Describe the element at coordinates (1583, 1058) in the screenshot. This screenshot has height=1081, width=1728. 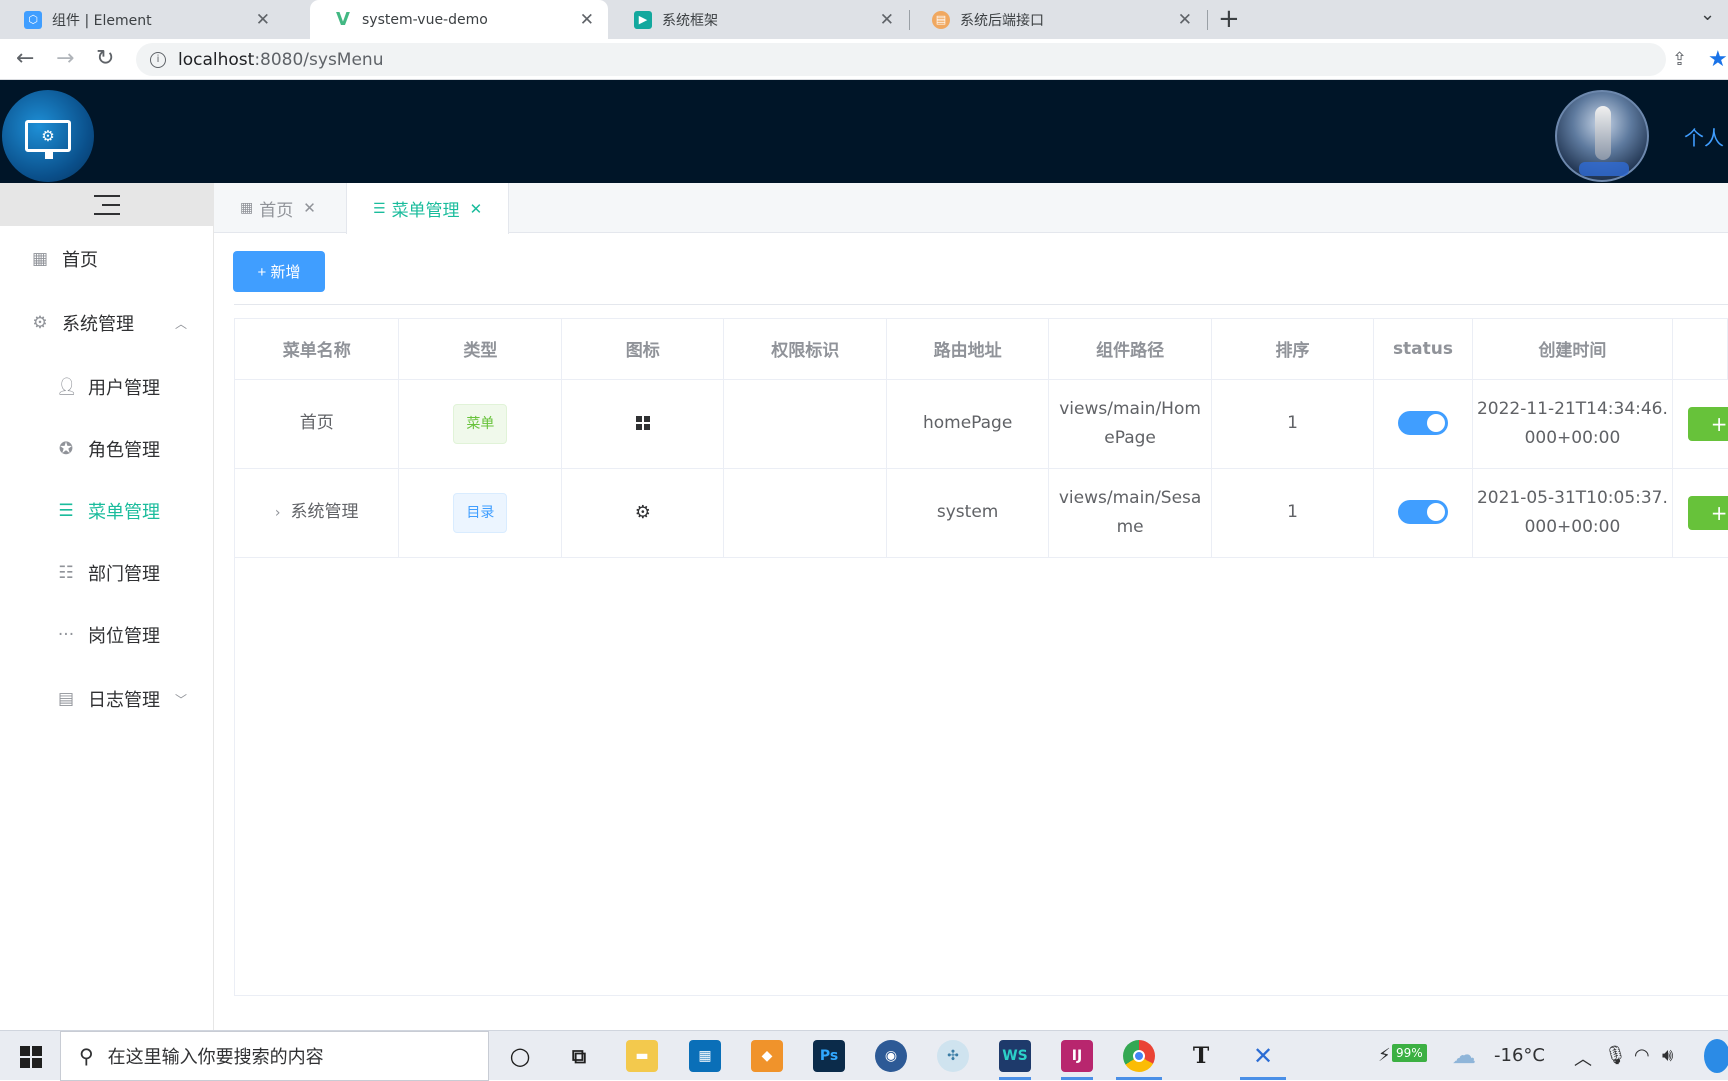
I see `chevron-up-icon: ︿` at that location.